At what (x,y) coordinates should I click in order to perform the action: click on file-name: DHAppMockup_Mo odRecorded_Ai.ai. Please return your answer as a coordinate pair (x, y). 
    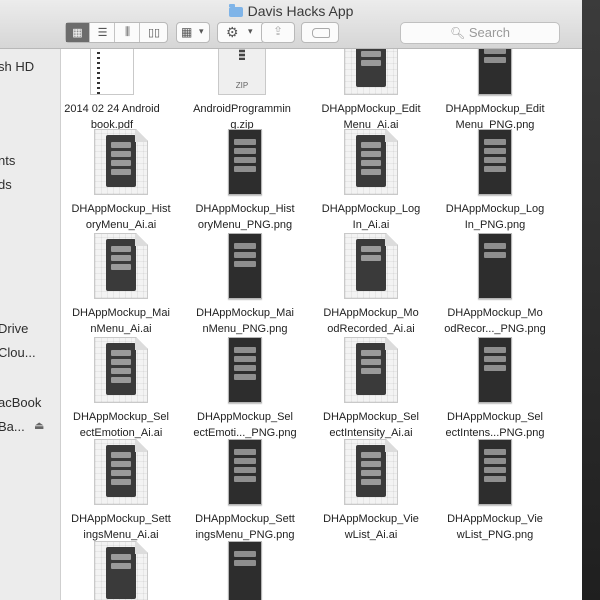
    Looking at the image, I should click on (371, 321).